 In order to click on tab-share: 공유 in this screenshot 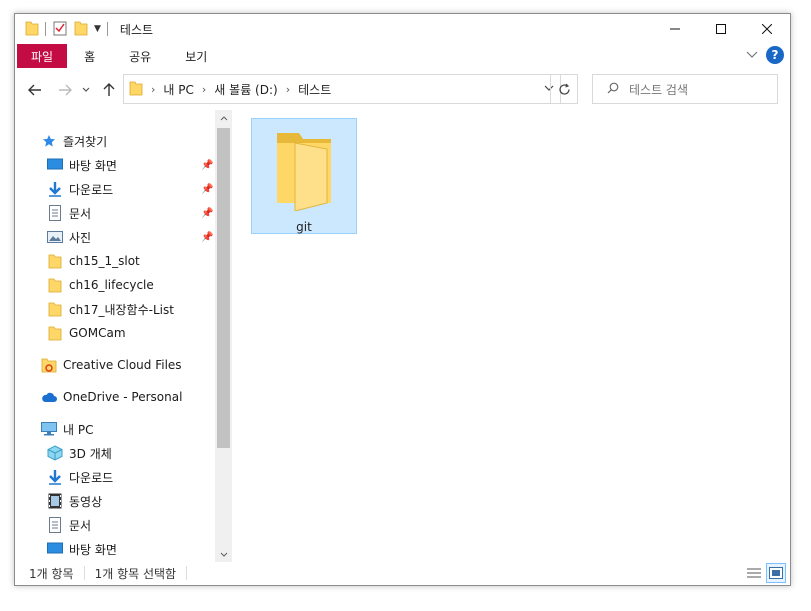, I will do `click(140, 56)`.